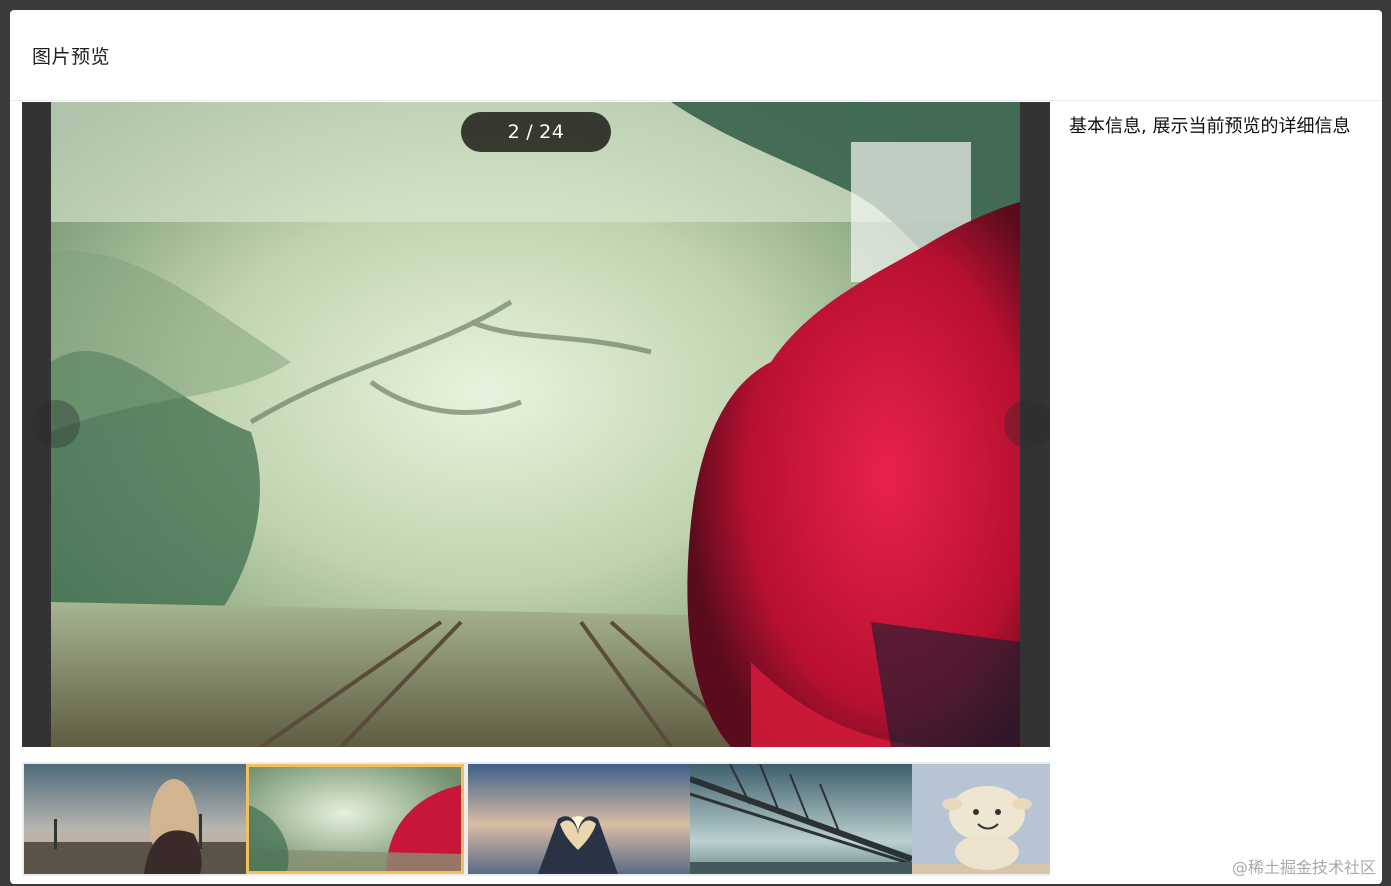 Image resolution: width=1391 pixels, height=886 pixels. What do you see at coordinates (71, 56) in the screenshot?
I see `modal-title: 图片预览` at bounding box center [71, 56].